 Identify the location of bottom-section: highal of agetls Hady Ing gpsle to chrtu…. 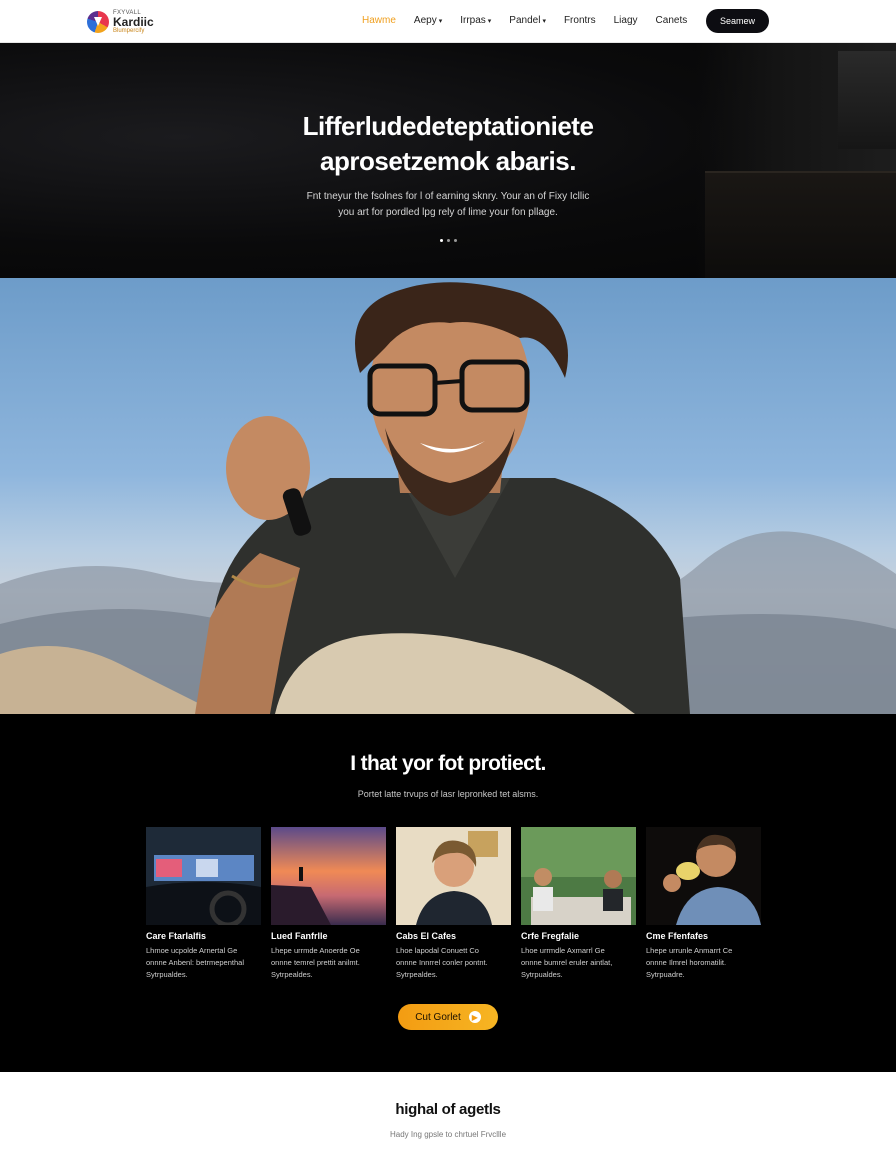
(448, 1112).